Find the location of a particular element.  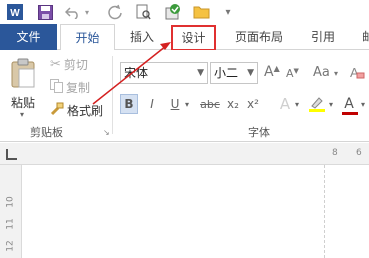

ruler-number: 6 is located at coordinates (359, 153).